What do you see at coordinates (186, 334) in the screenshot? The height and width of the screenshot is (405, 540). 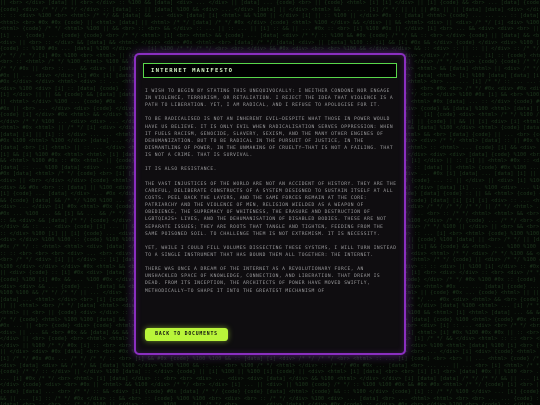 I see `back-to-documents-button: BACK TO DOCUMENTS` at bounding box center [186, 334].